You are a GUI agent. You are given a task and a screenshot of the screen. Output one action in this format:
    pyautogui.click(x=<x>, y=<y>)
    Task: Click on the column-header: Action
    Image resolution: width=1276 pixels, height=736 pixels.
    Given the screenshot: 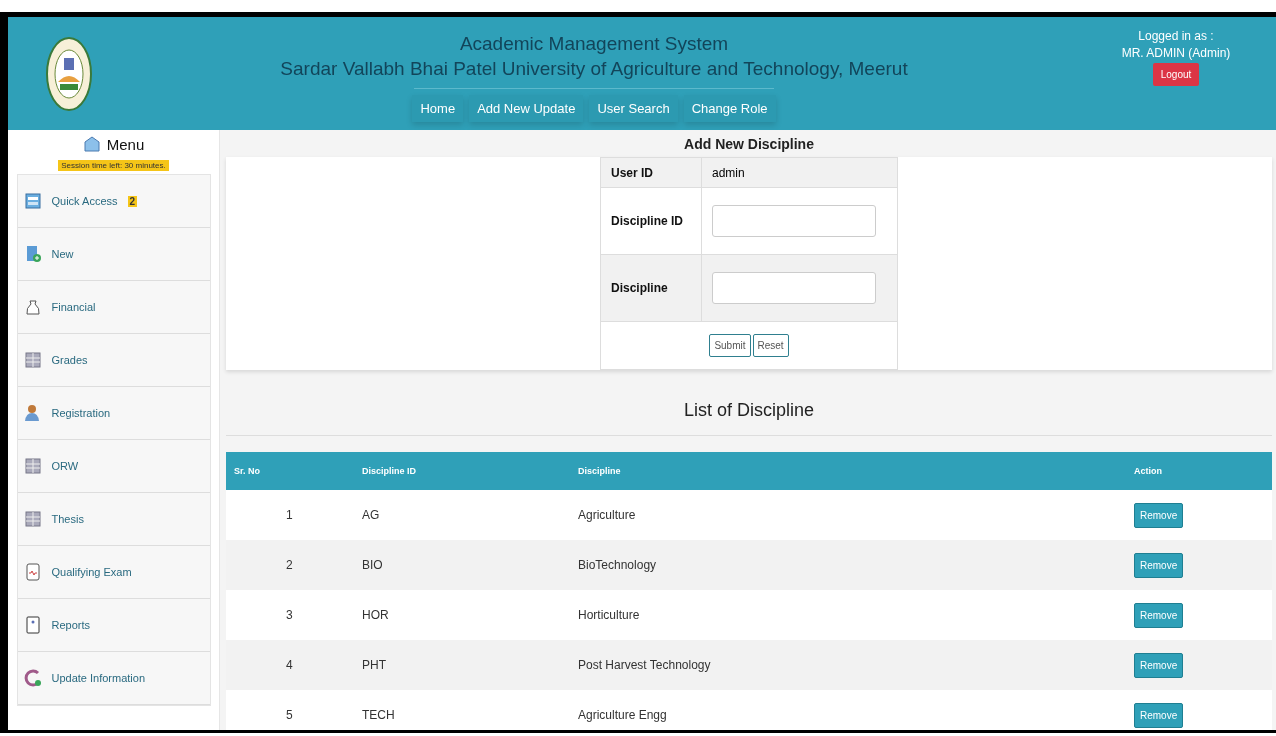 What is the action you would take?
    pyautogui.click(x=1199, y=471)
    